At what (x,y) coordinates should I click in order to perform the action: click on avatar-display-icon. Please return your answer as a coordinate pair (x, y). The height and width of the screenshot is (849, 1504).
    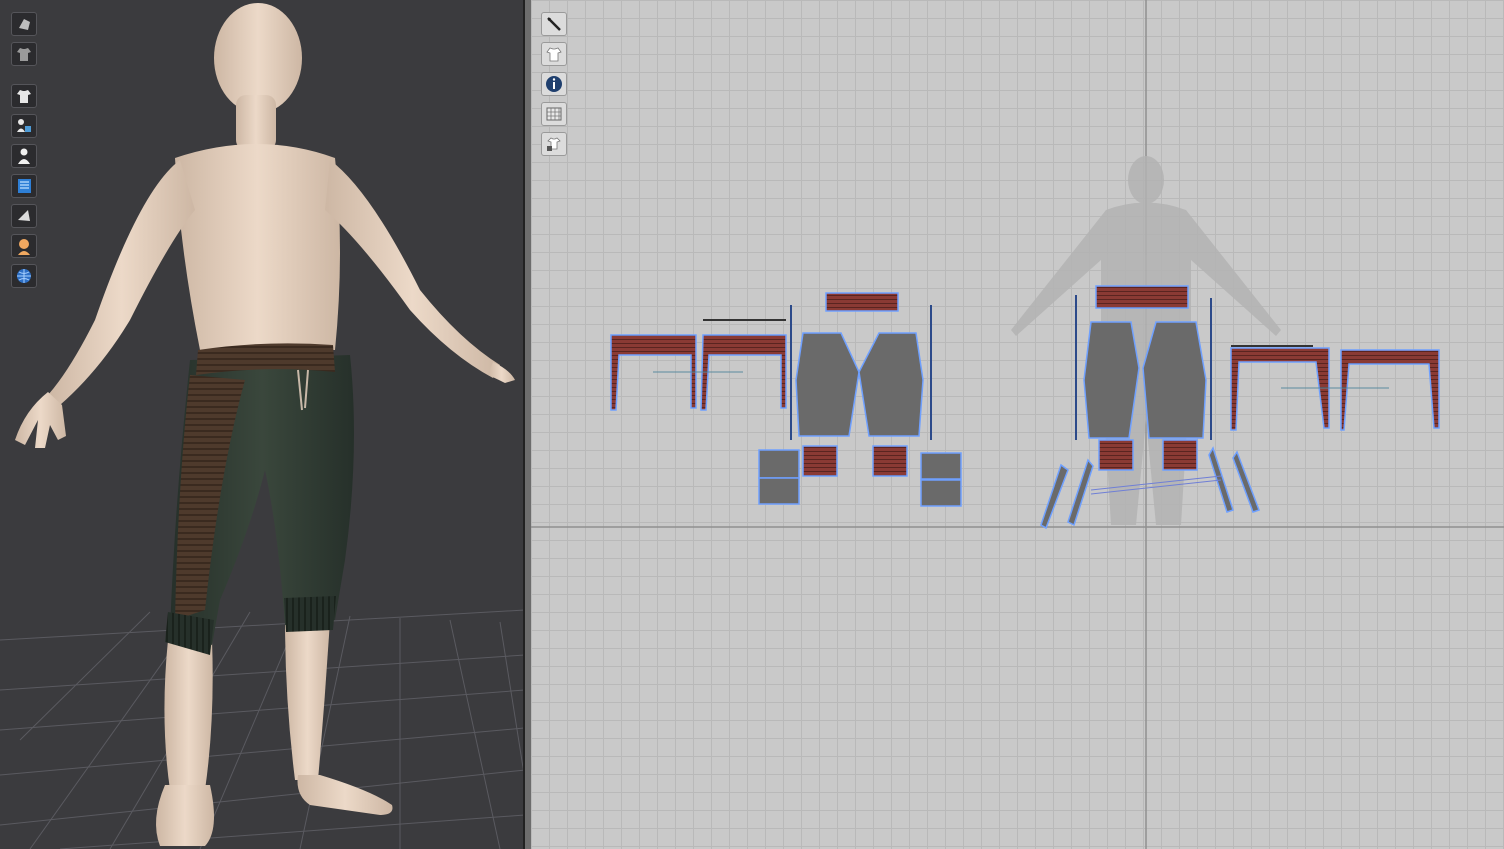
    Looking at the image, I should click on (24, 24).